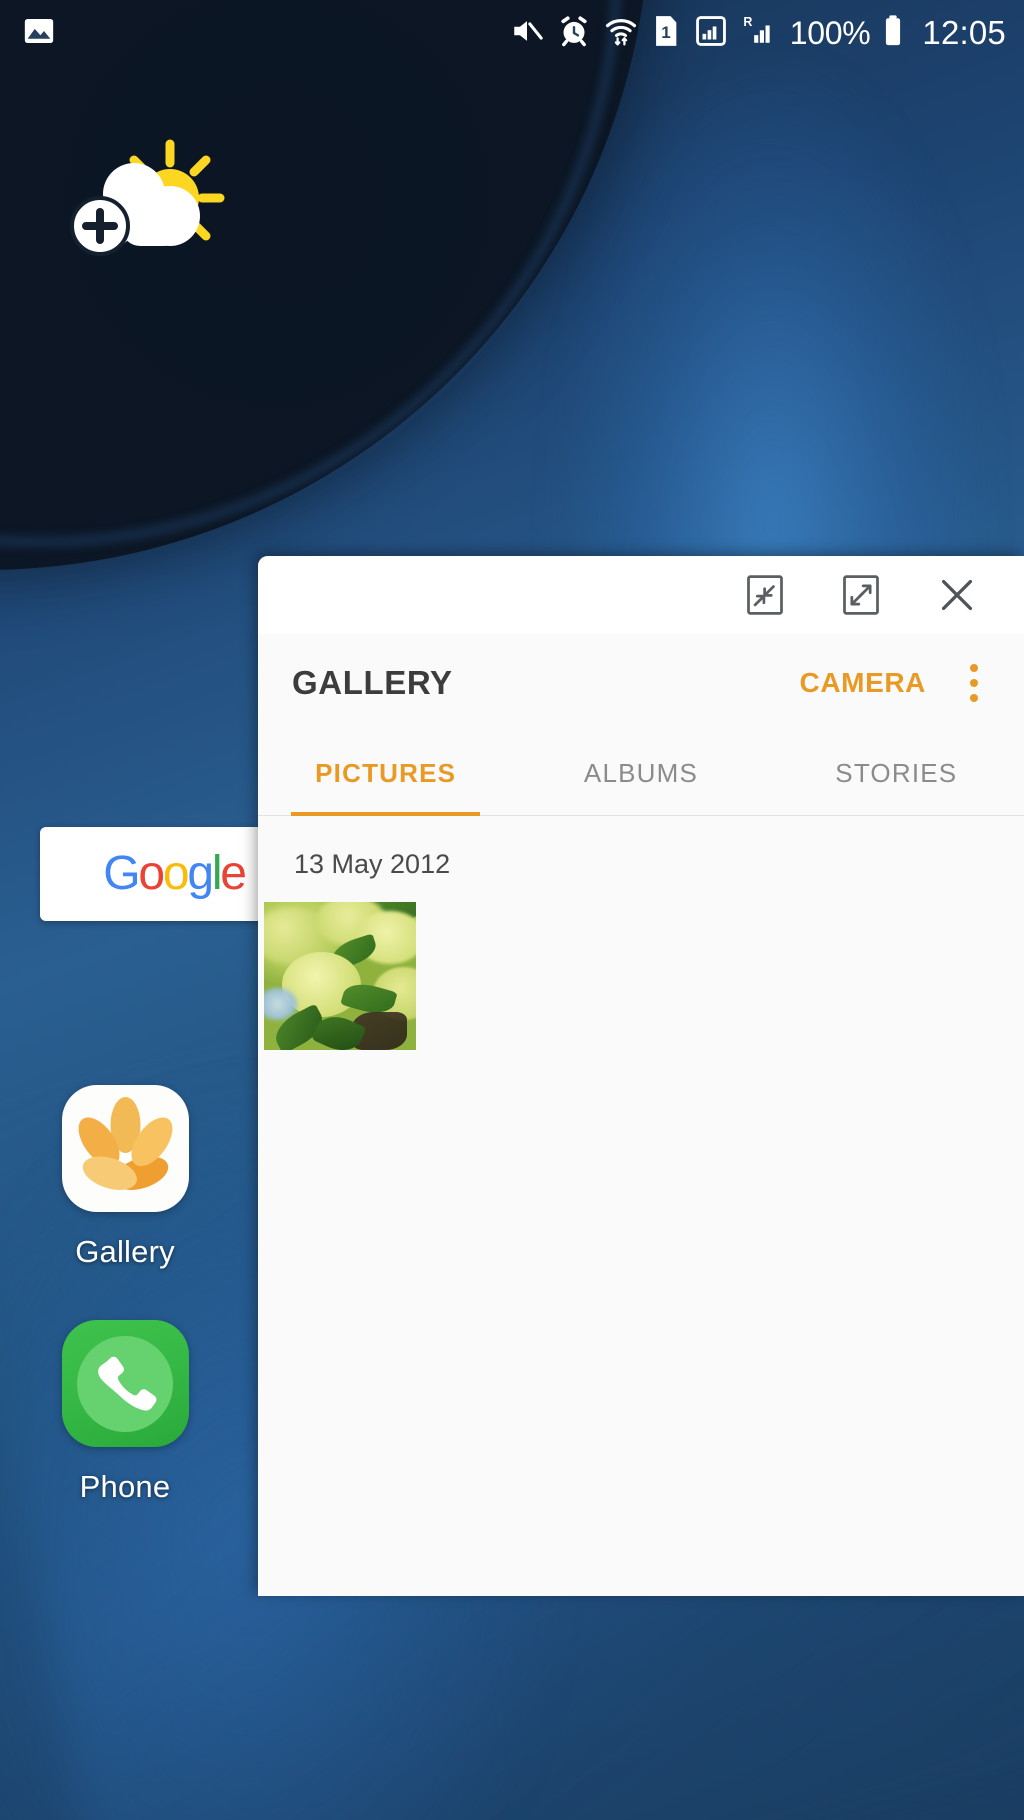 The image size is (1024, 1820). I want to click on maximize-window-button, so click(861, 595).